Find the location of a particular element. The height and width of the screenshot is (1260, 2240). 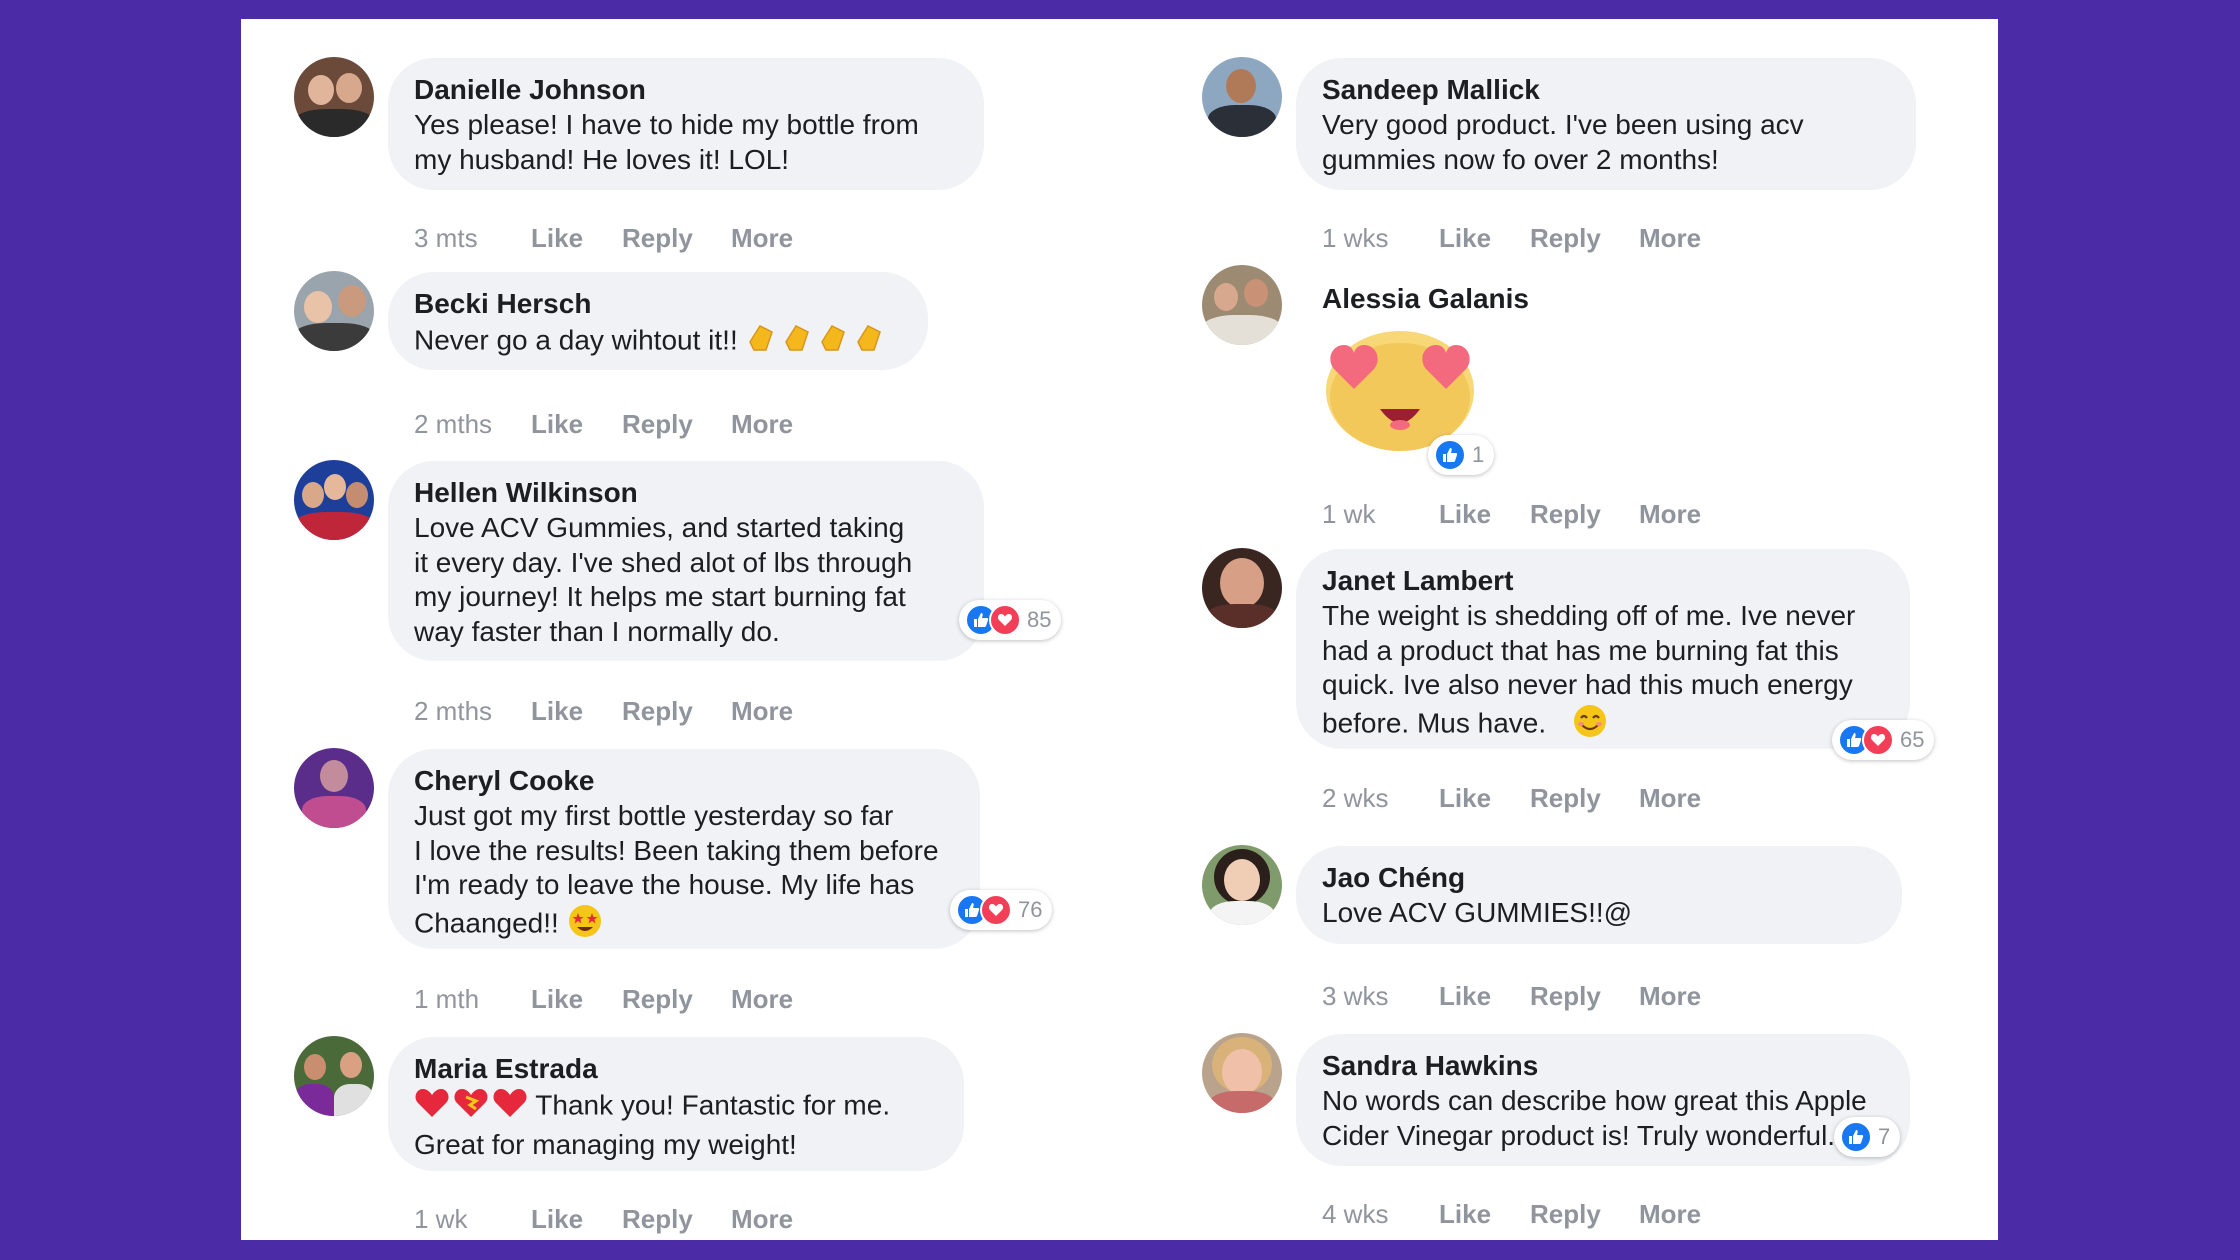

comment-actions: 1 wk Like Reply More is located at coordinates (1511, 514).